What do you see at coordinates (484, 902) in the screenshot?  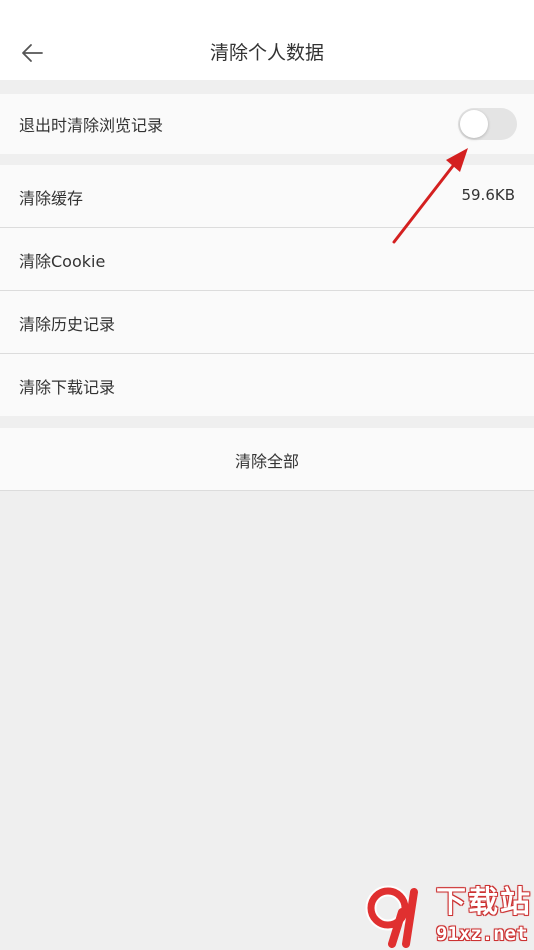 I see `watermark-title: 下载站` at bounding box center [484, 902].